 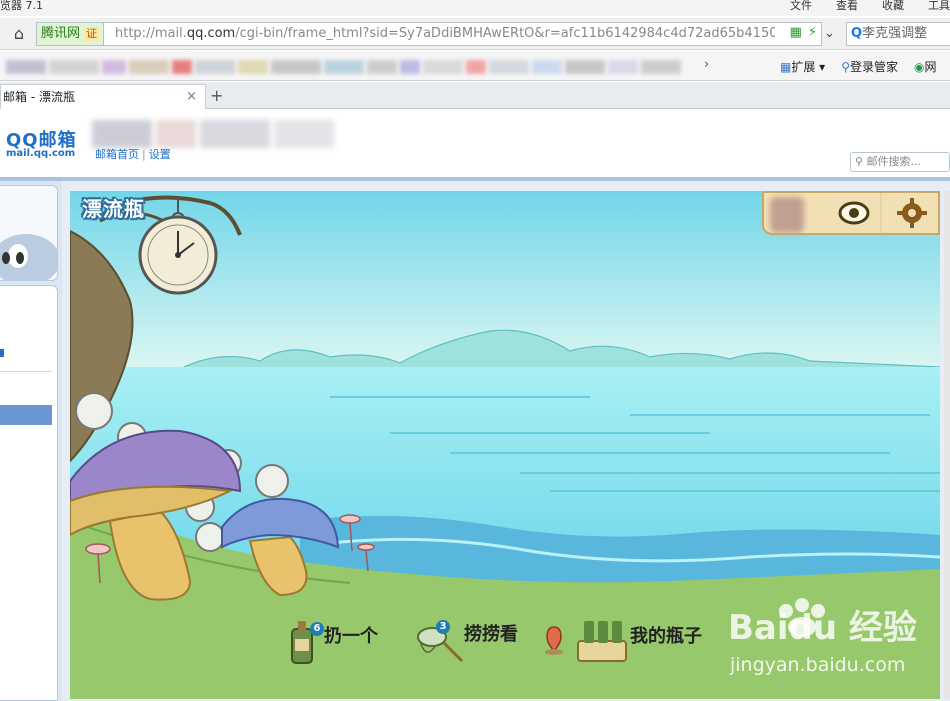 I want to click on favorites-bar: › ▦扩展 ▾ ⚲登录管家 ◉网, so click(x=475, y=66).